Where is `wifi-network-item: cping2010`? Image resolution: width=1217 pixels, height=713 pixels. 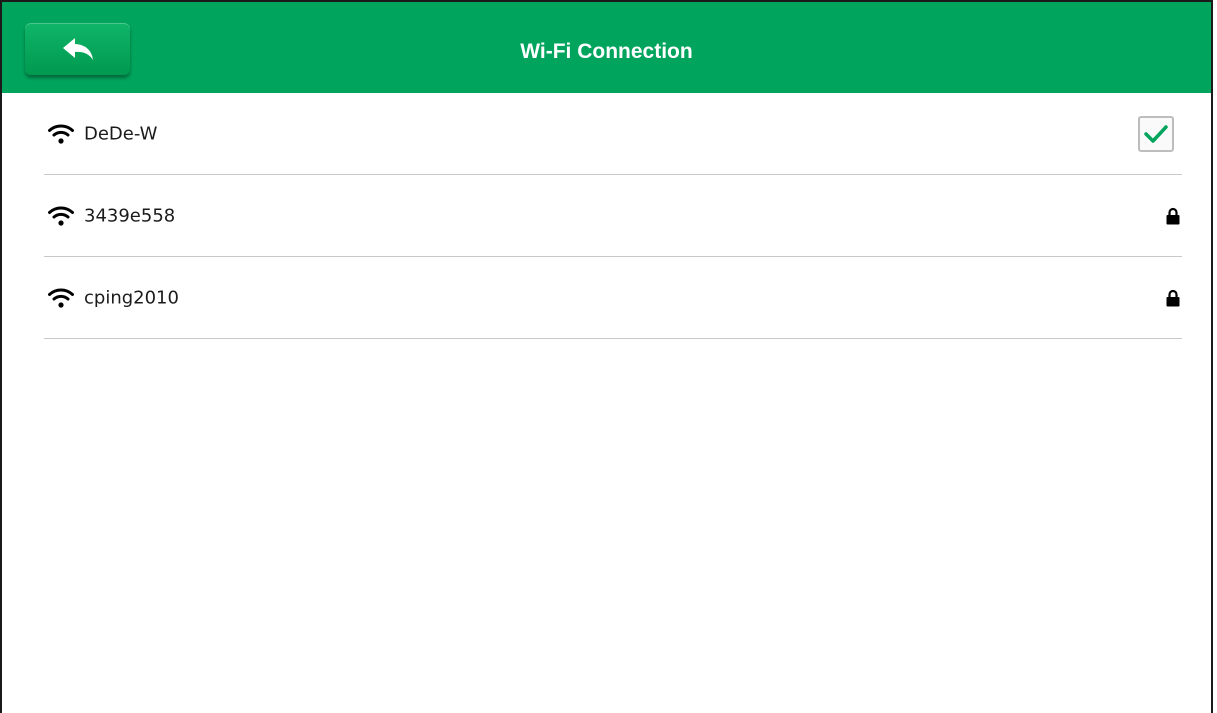
wifi-network-item: cping2010 is located at coordinates (613, 298).